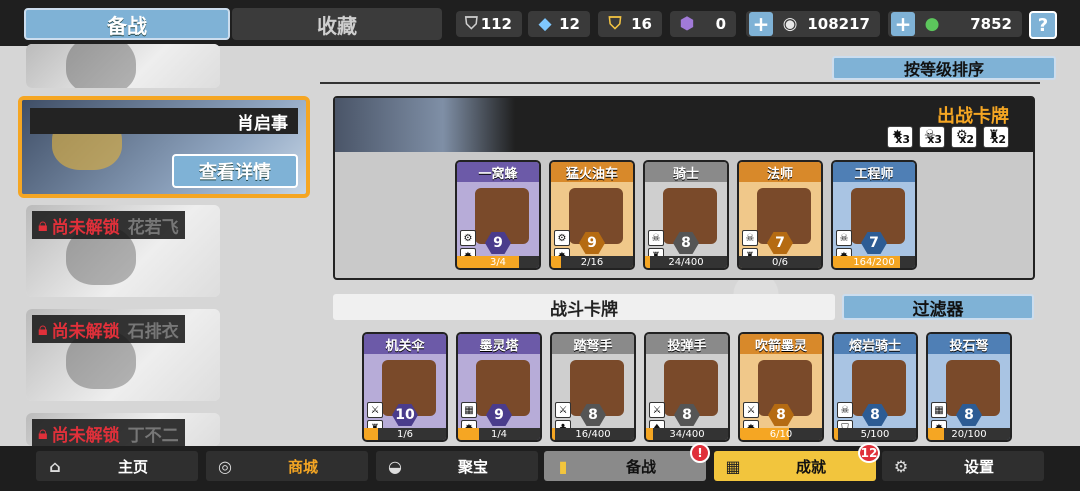 The height and width of the screenshot is (491, 1080). I want to click on locked-label: 🔒︎ 尚未解锁 丁不二, so click(108, 432).